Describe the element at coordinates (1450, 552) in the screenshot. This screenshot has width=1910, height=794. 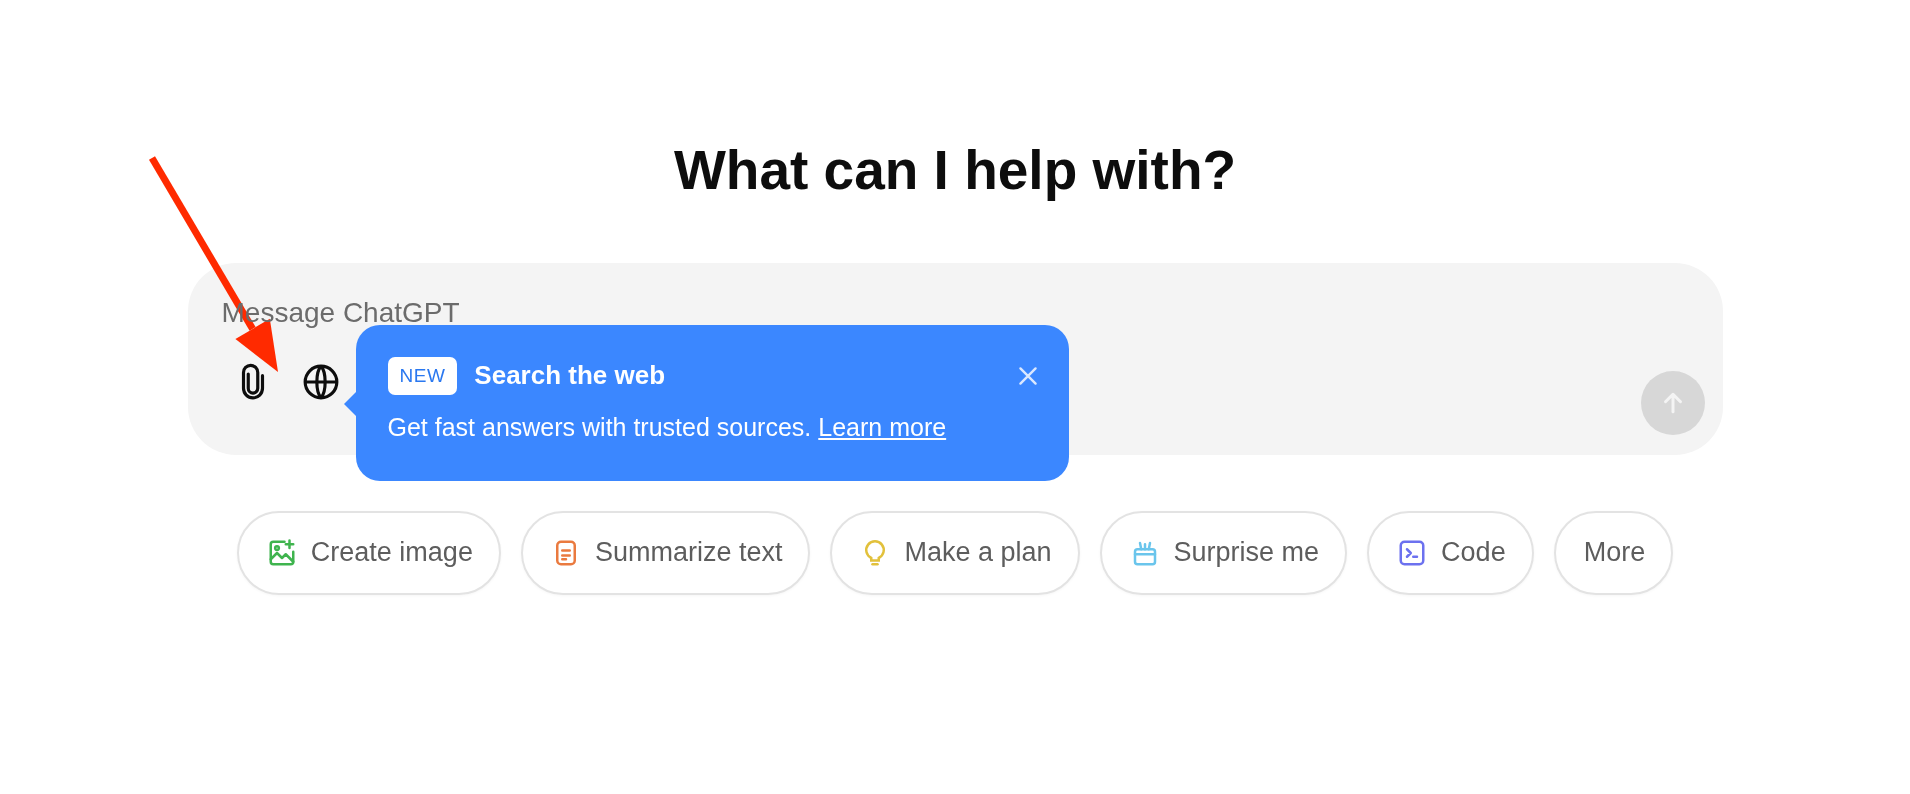
I see `suggestion-chip: Code` at that location.